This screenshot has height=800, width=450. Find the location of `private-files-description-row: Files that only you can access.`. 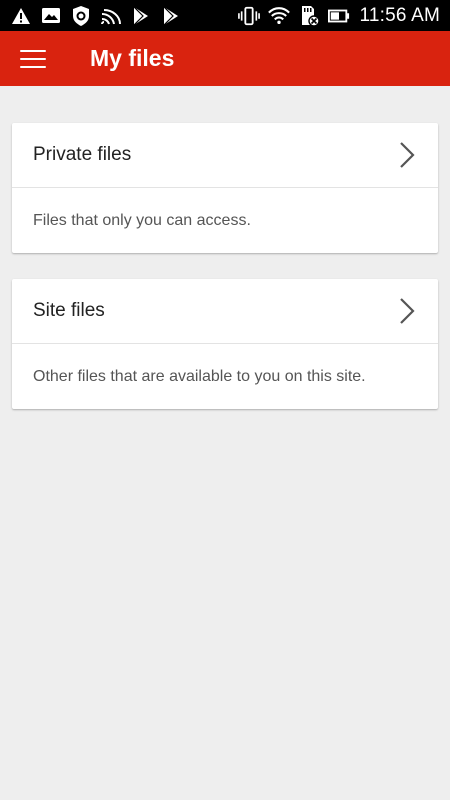

private-files-description-row: Files that only you can access. is located at coordinates (225, 220).